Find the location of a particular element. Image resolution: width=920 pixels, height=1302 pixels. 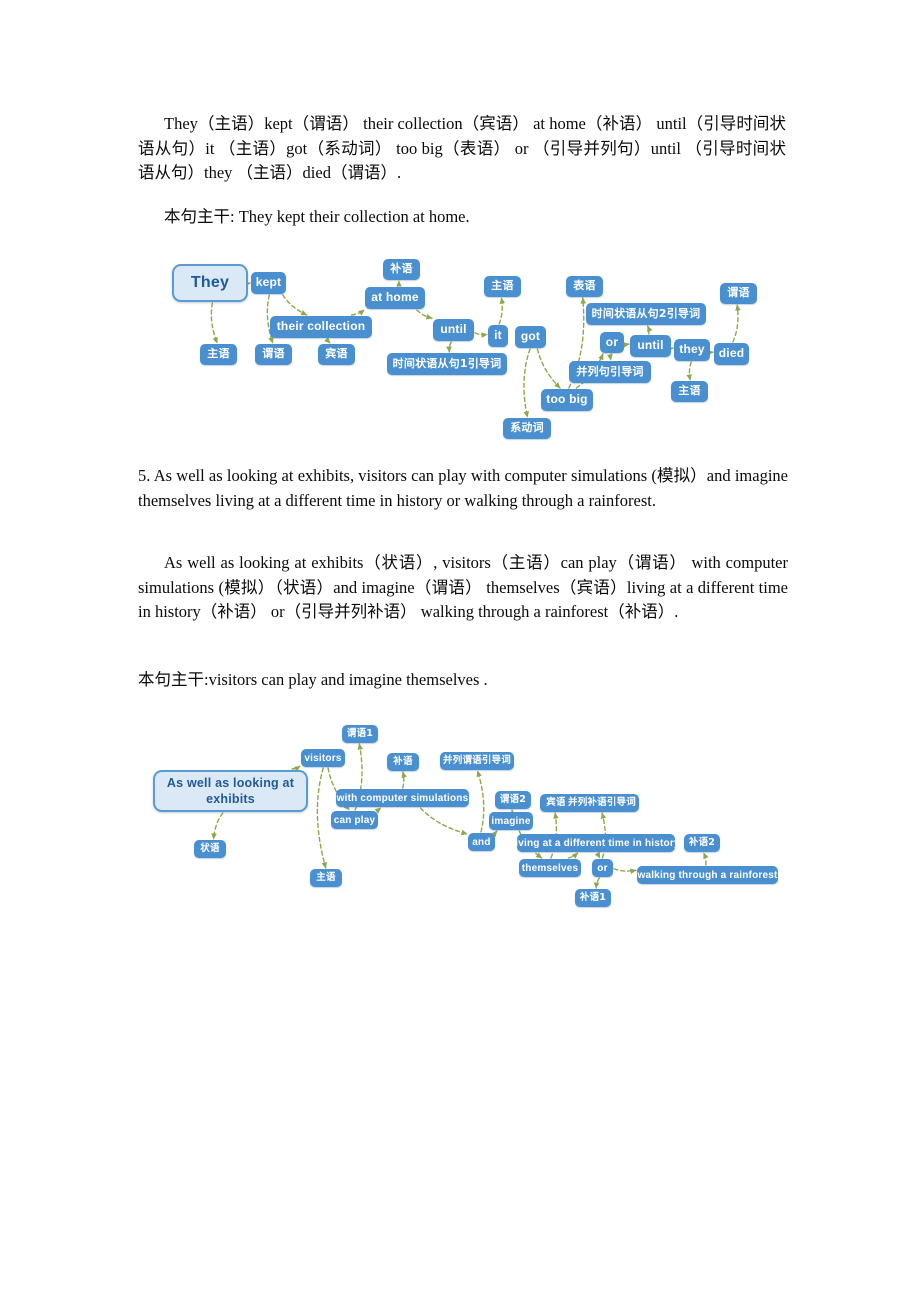

tree2-node-label: 状语 is located at coordinates (210, 848).